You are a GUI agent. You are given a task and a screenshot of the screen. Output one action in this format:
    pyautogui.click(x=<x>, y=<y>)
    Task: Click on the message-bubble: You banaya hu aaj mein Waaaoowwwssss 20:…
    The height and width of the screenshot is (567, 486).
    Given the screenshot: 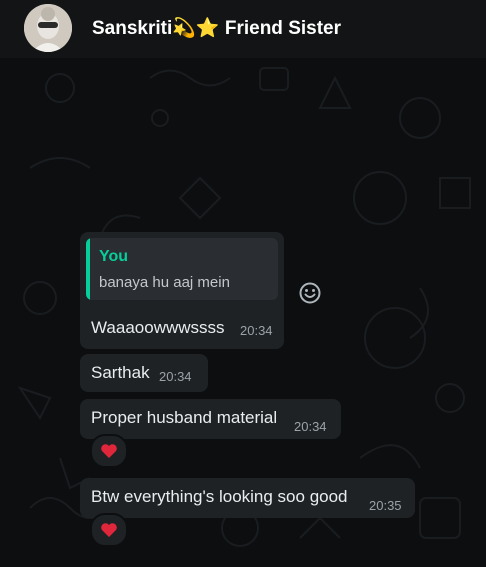 What is the action you would take?
    pyautogui.click(x=182, y=290)
    